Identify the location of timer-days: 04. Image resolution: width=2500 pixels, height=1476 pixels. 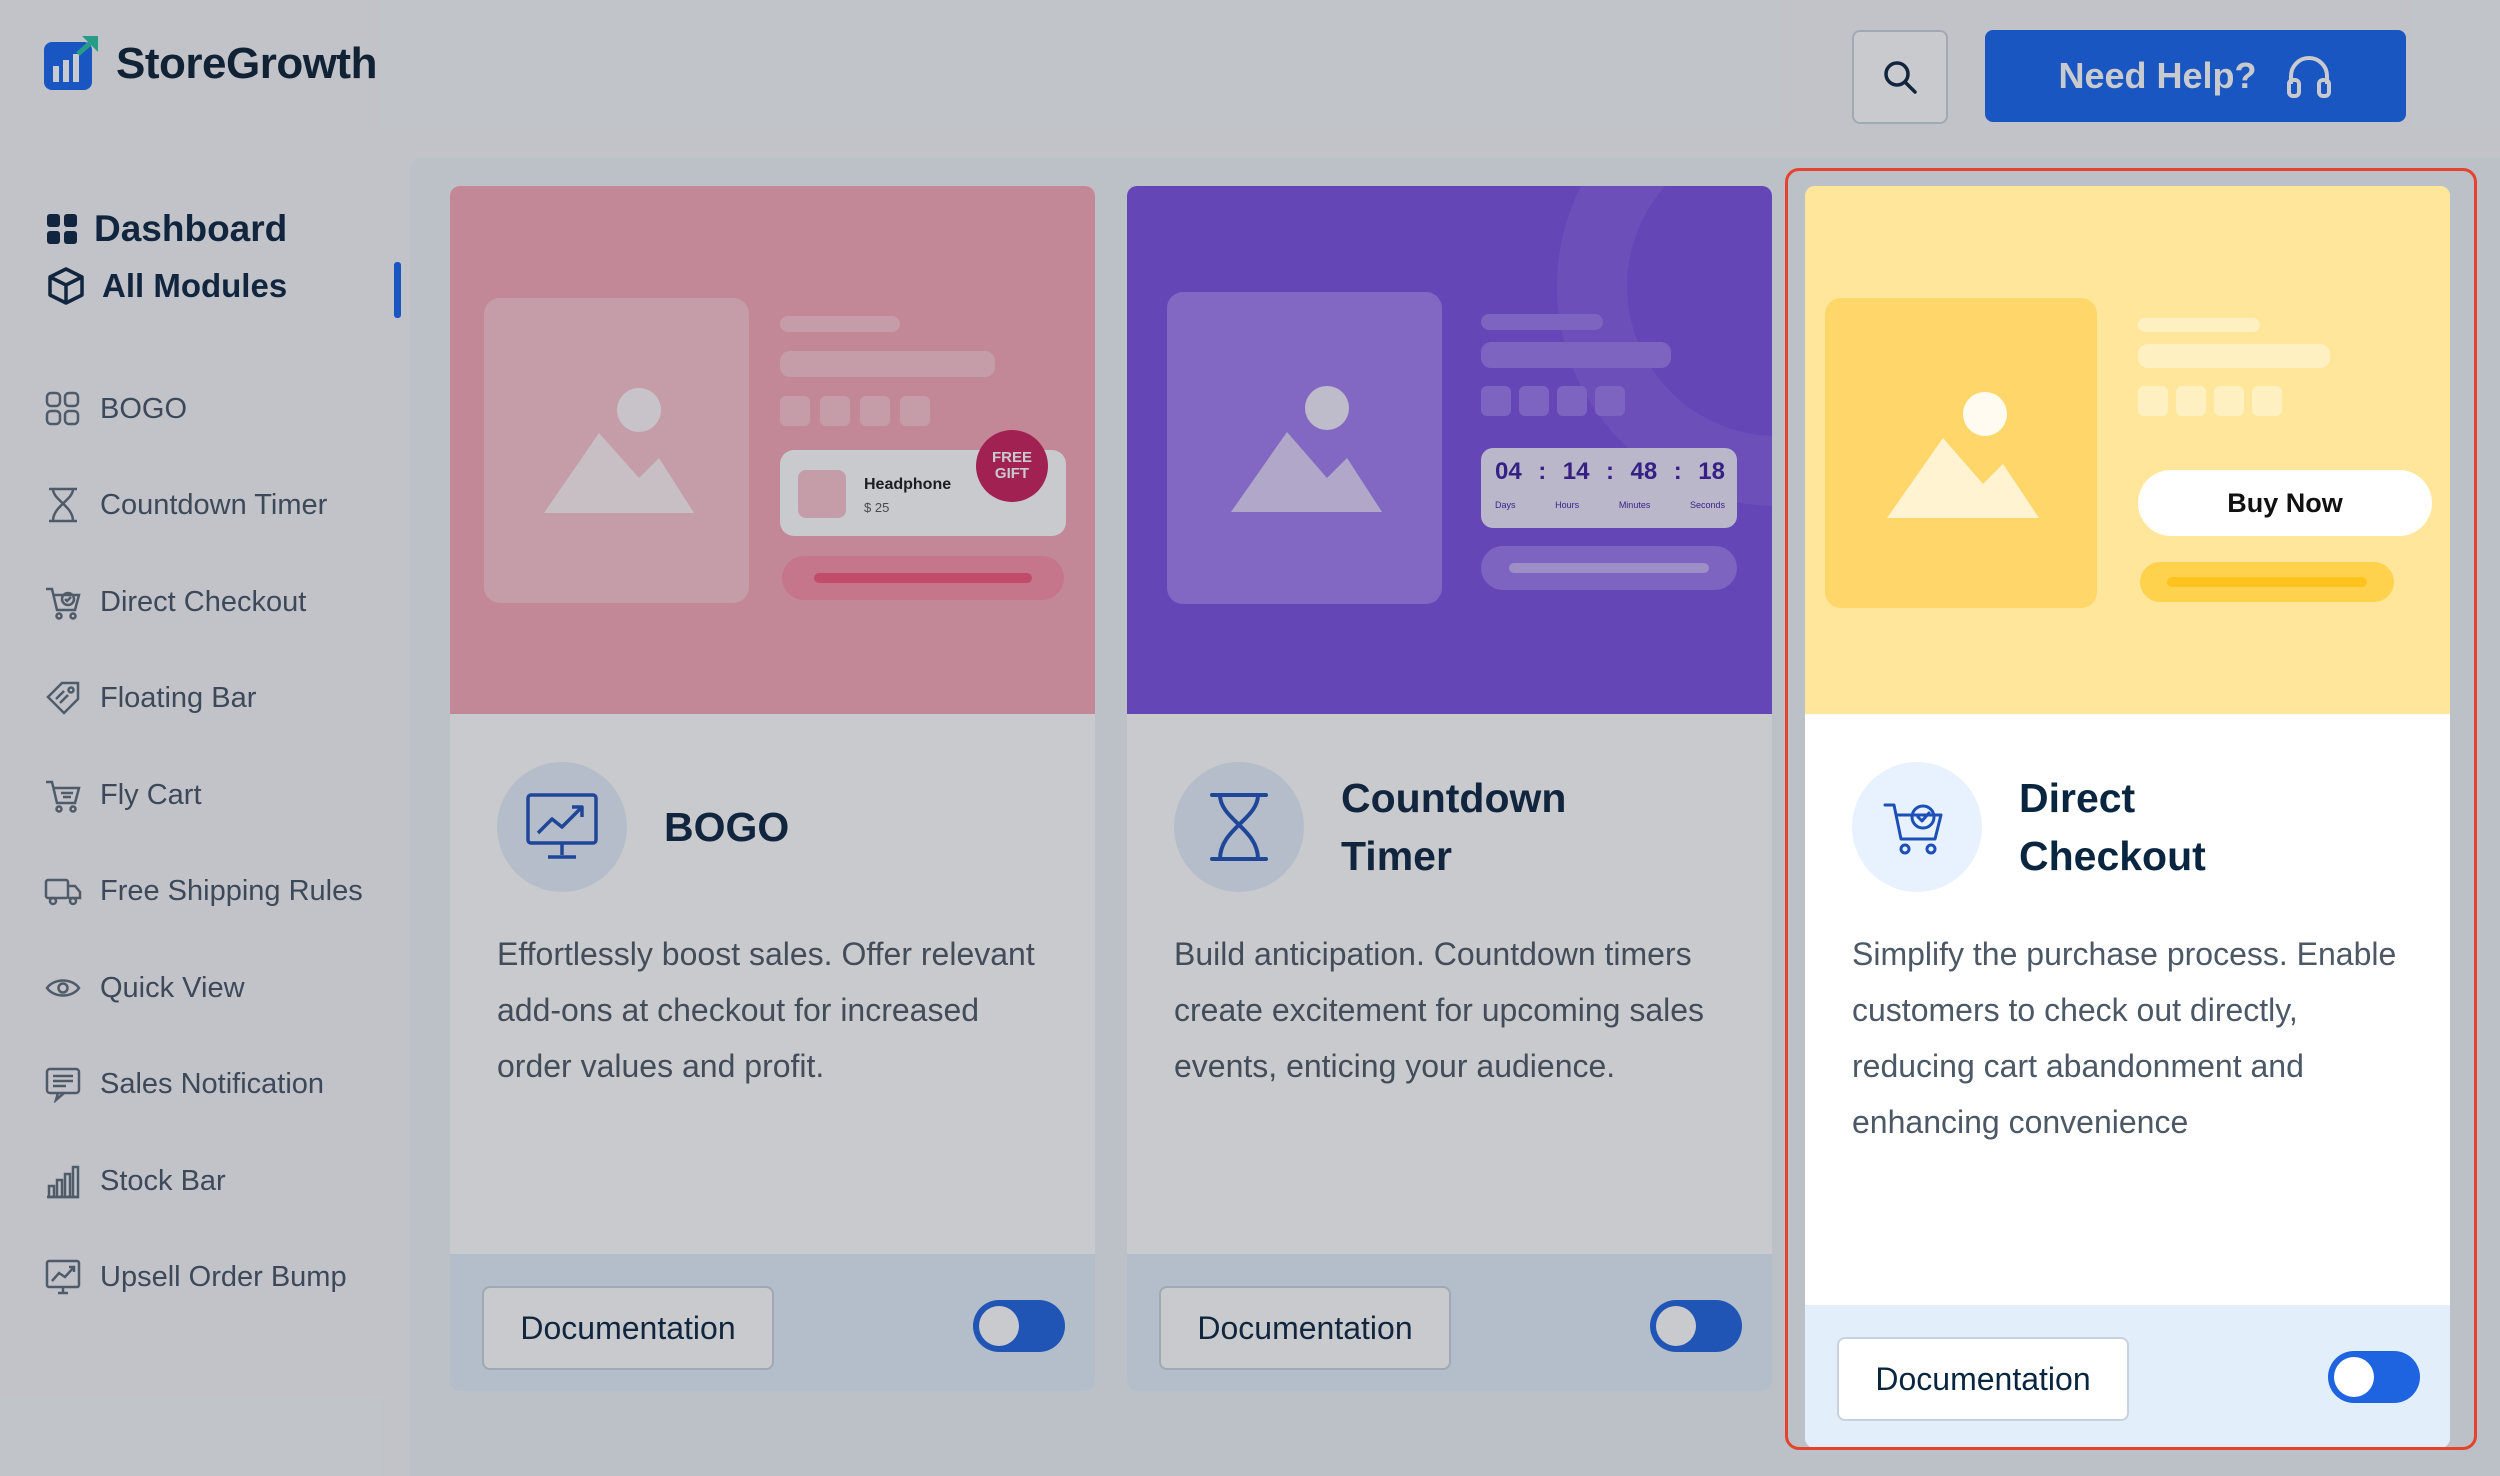
(1508, 471).